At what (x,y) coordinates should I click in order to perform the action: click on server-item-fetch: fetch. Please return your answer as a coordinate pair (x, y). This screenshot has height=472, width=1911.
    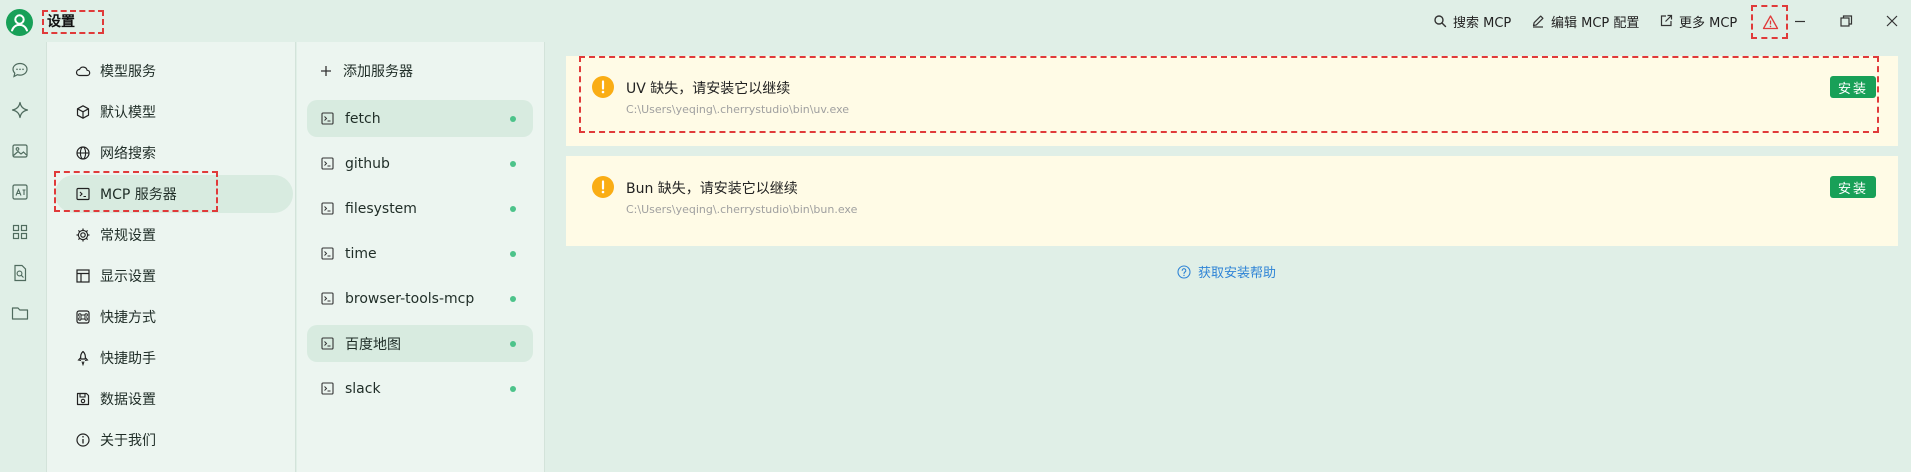
    Looking at the image, I should click on (420, 118).